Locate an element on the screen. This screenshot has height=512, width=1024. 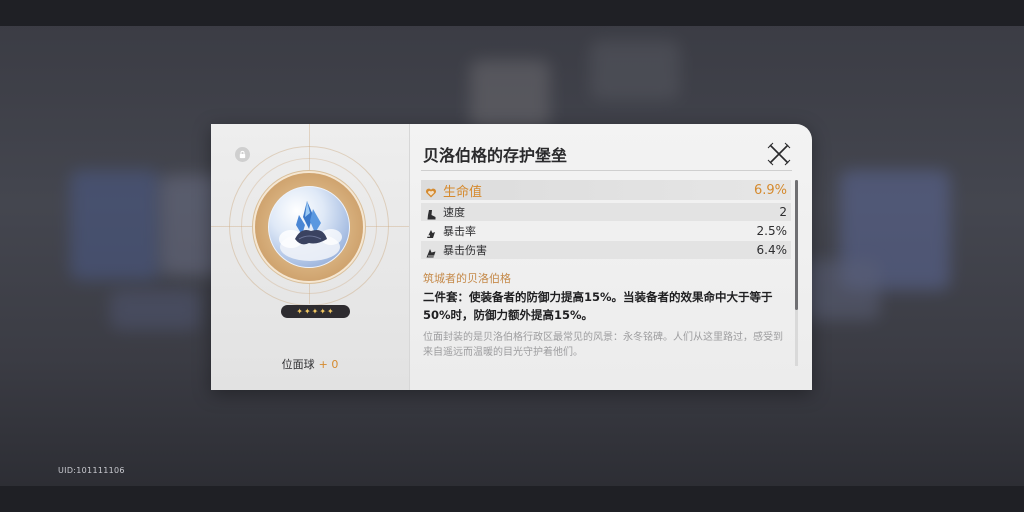
main-stat-row: 生命值 6.9% is located at coordinates (606, 190).